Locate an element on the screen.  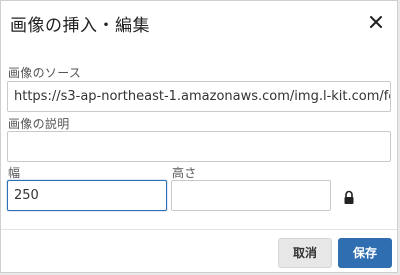
width-label: 幅 is located at coordinates (14, 173).